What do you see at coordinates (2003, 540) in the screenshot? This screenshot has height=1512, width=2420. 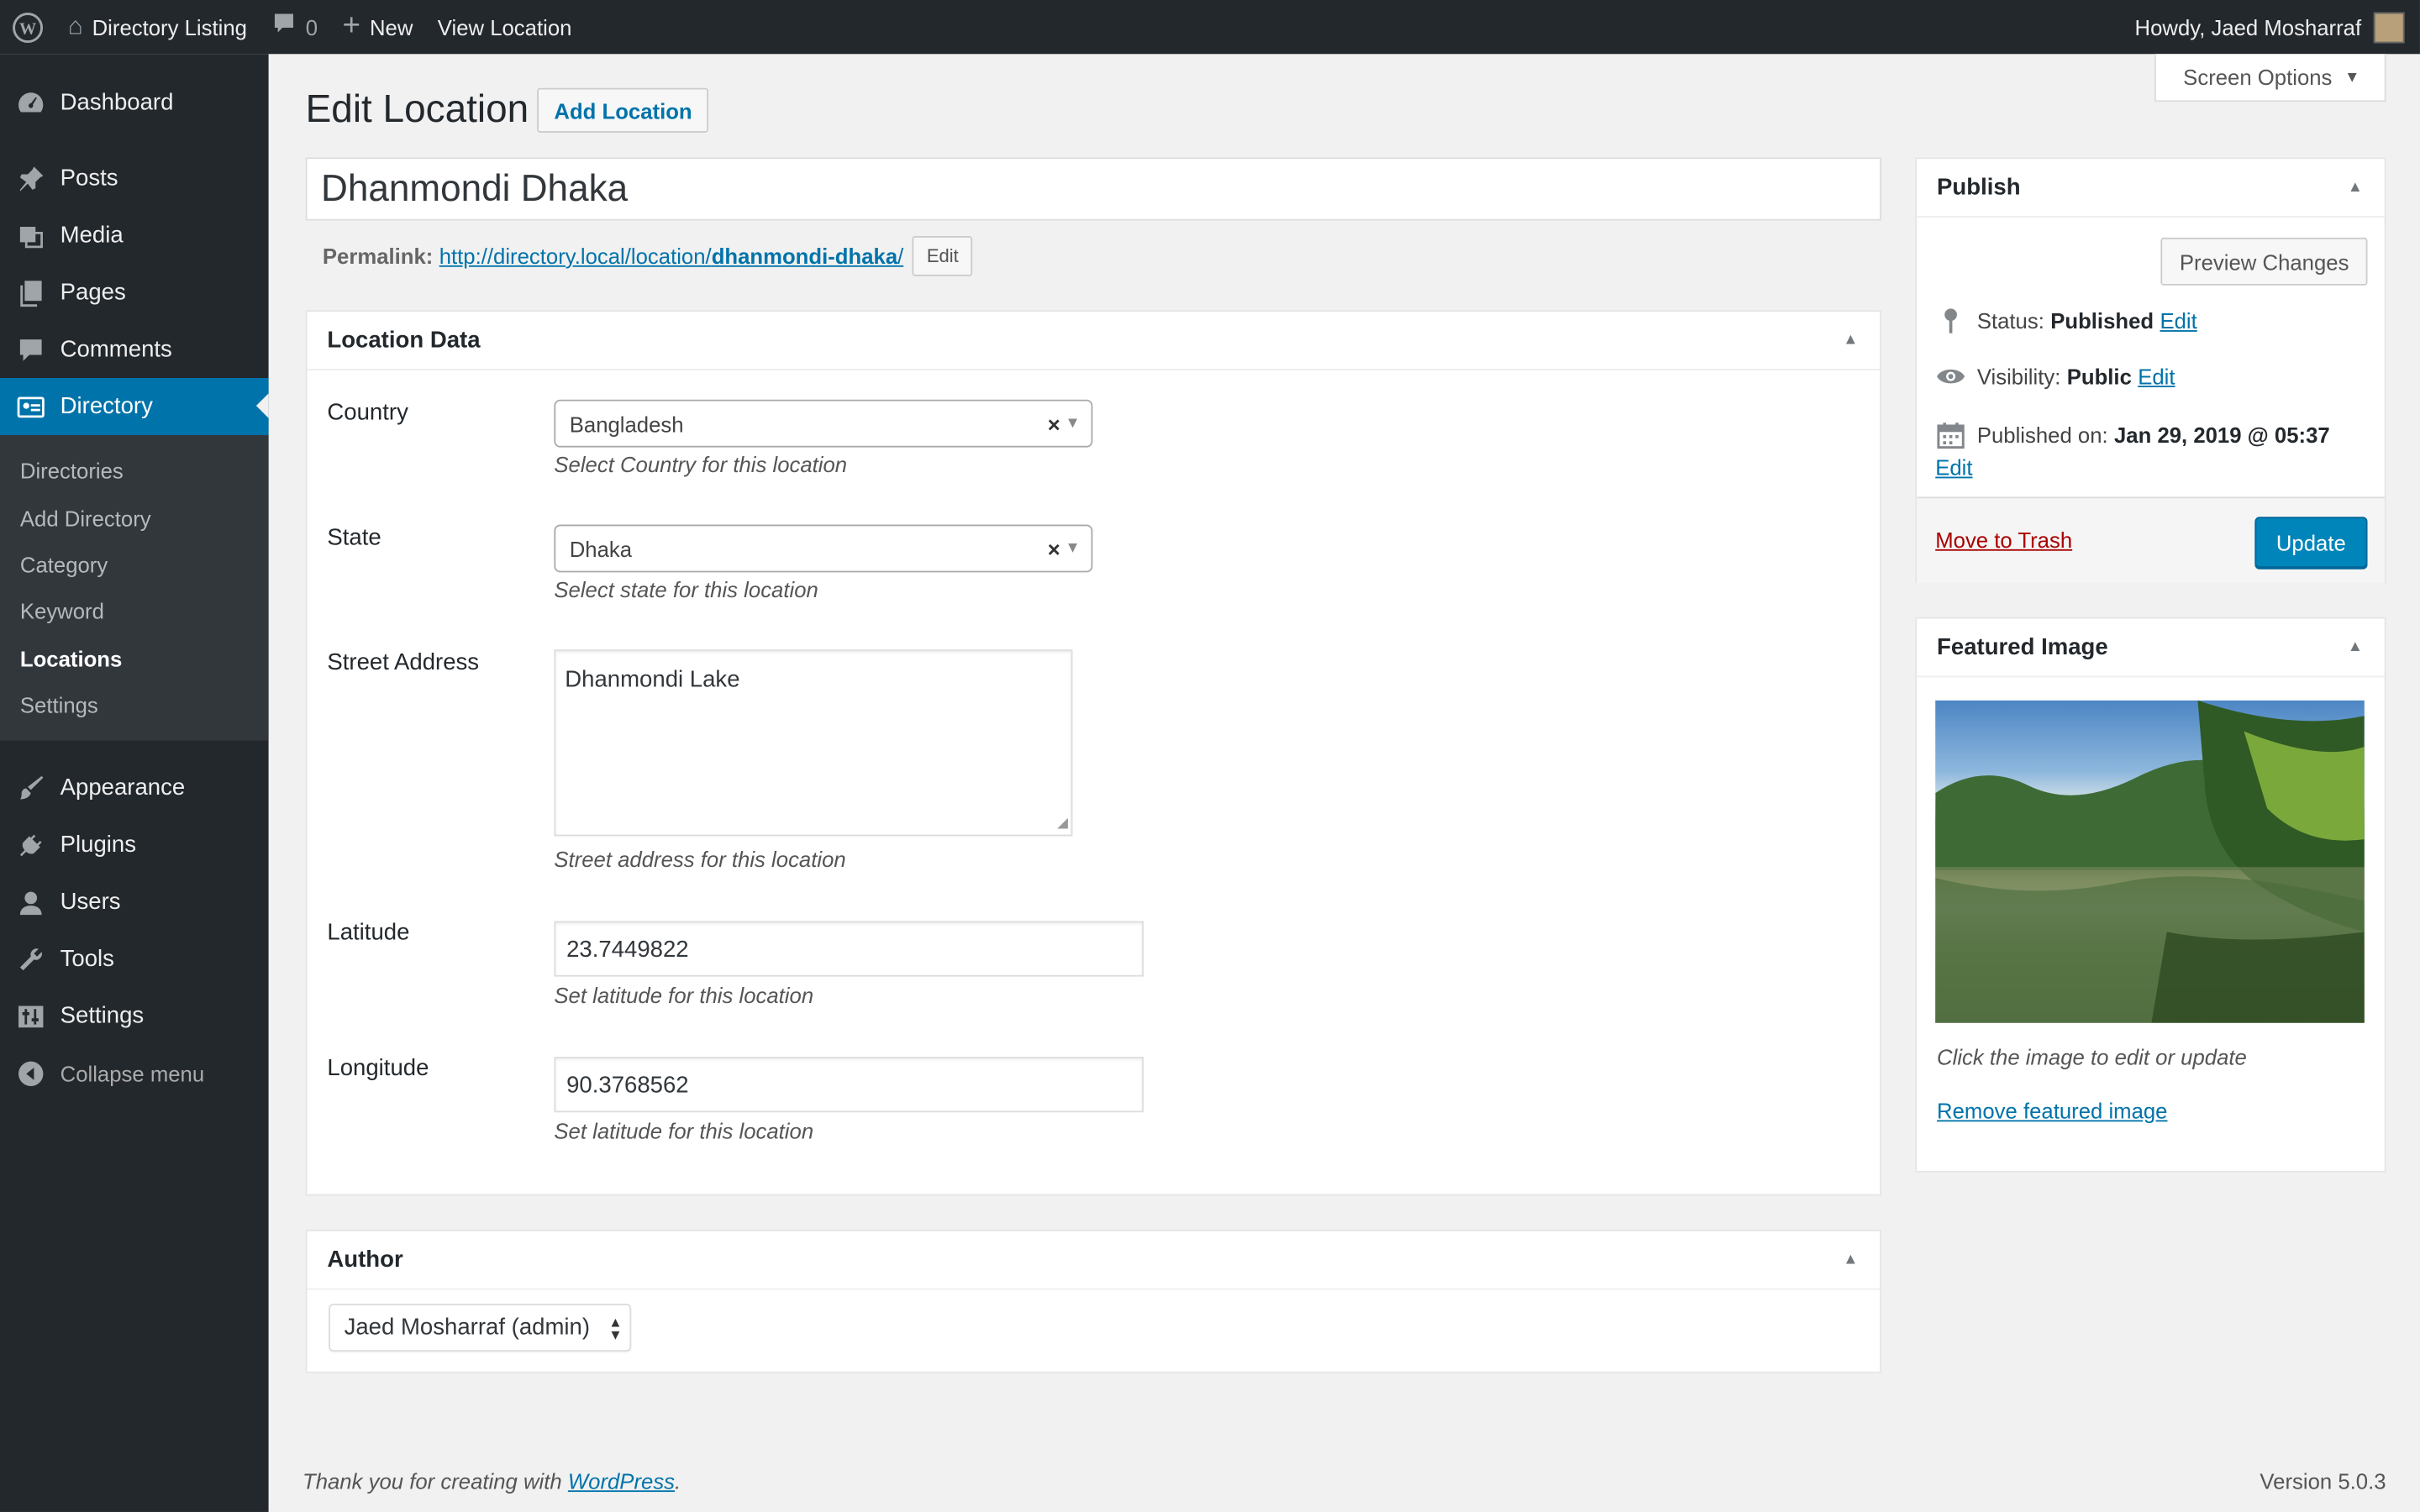 I see `move-to-trash-link: Move to Trash` at bounding box center [2003, 540].